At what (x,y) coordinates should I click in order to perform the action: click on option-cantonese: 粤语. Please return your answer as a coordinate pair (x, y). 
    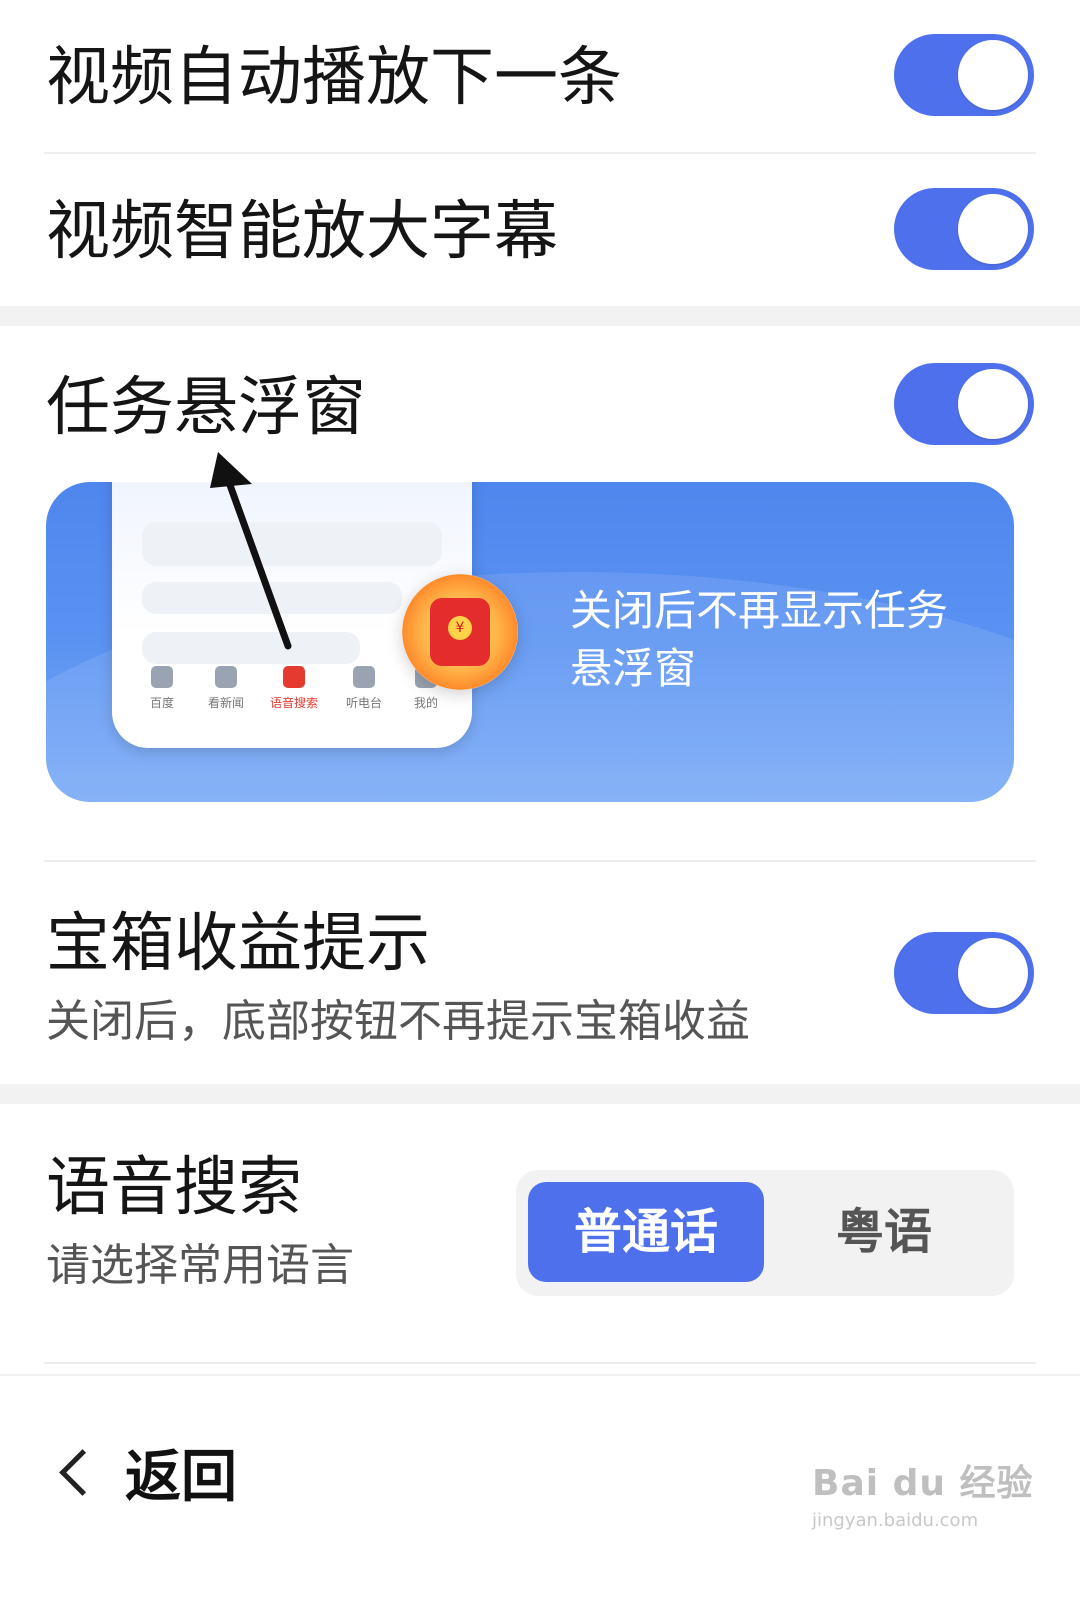
    Looking at the image, I should click on (884, 1232).